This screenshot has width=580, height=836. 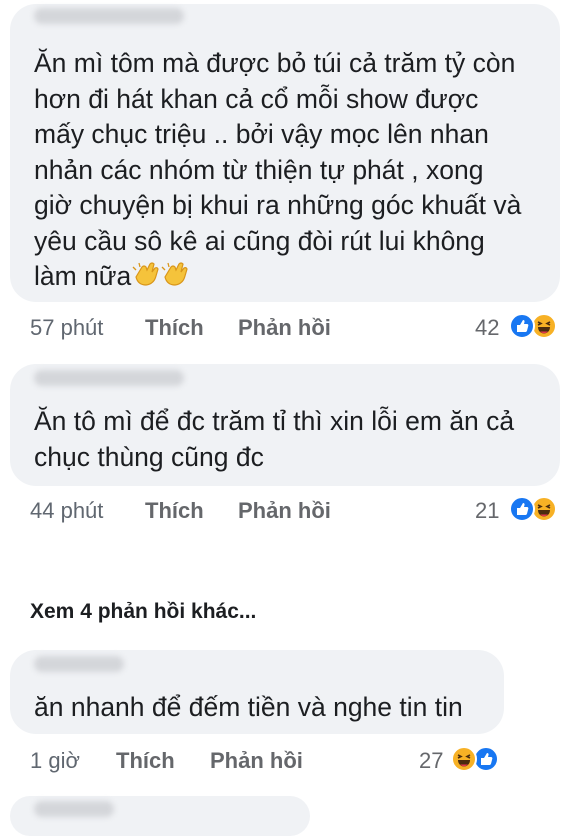 I want to click on reaction-count: 21, so click(x=487, y=511).